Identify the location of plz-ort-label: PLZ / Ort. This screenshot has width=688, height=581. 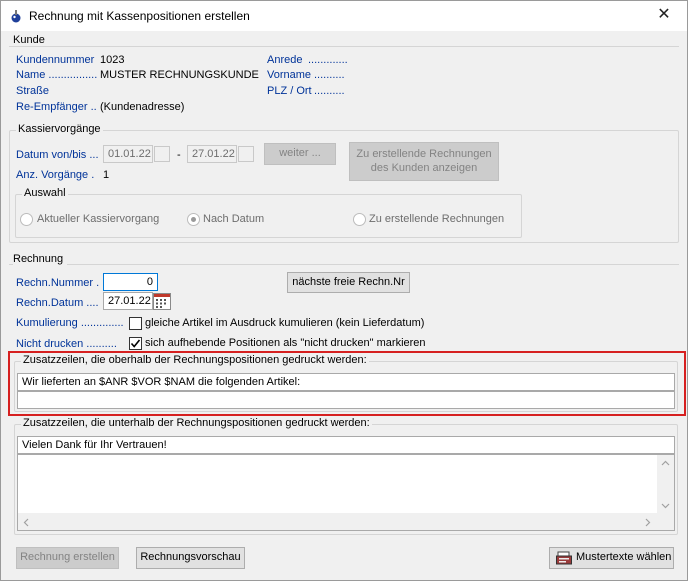
(289, 91).